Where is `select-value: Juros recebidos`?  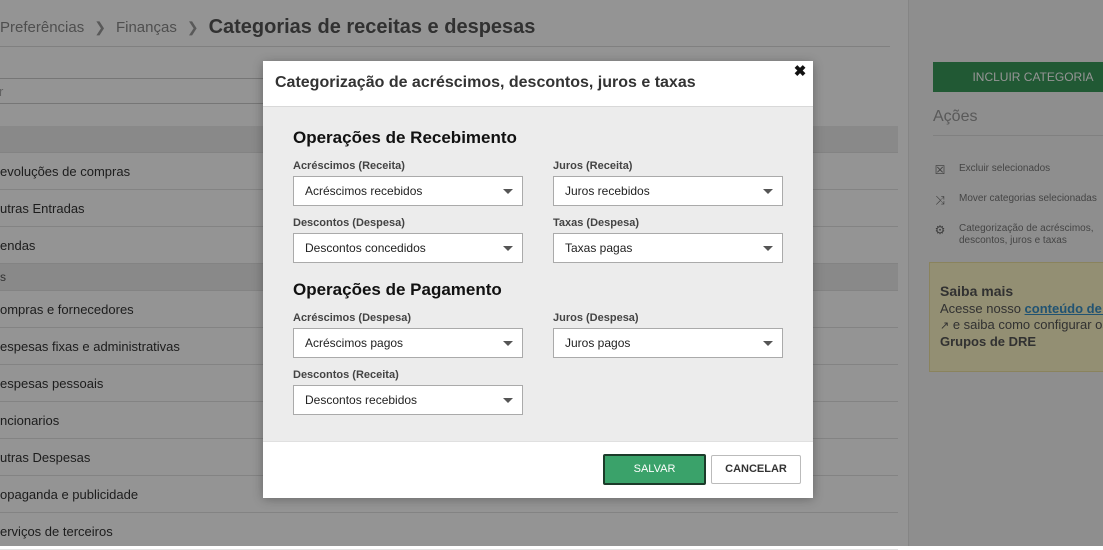
select-value: Juros recebidos is located at coordinates (607, 191).